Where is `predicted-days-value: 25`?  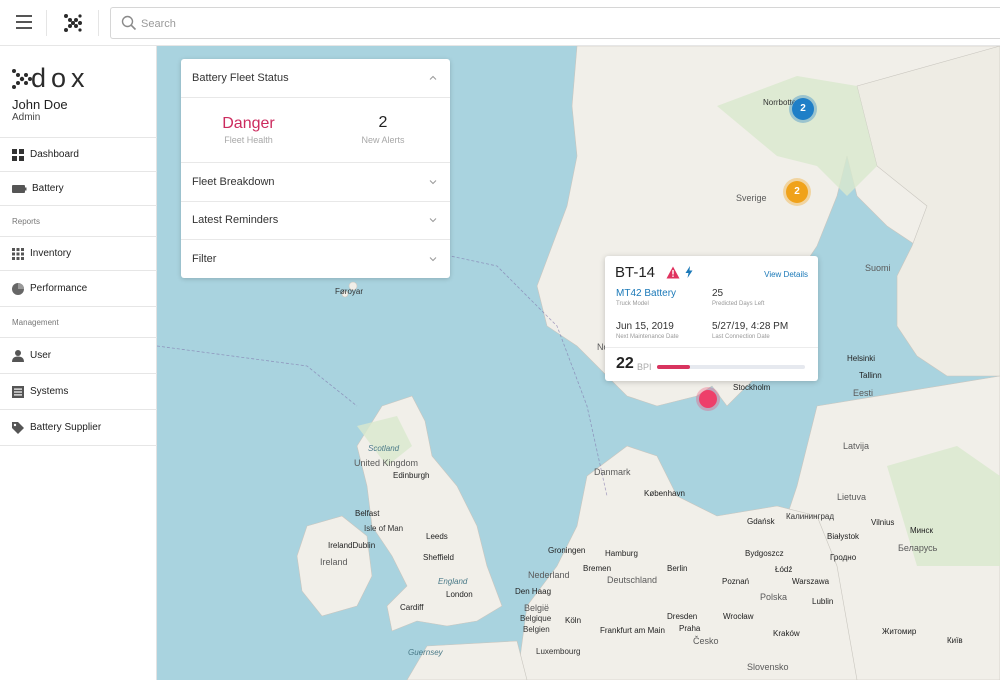 predicted-days-value: 25 is located at coordinates (718, 293).